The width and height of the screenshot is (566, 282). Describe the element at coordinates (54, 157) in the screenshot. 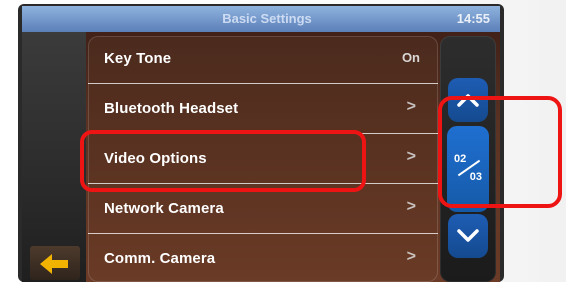

I see `left-panel` at that location.